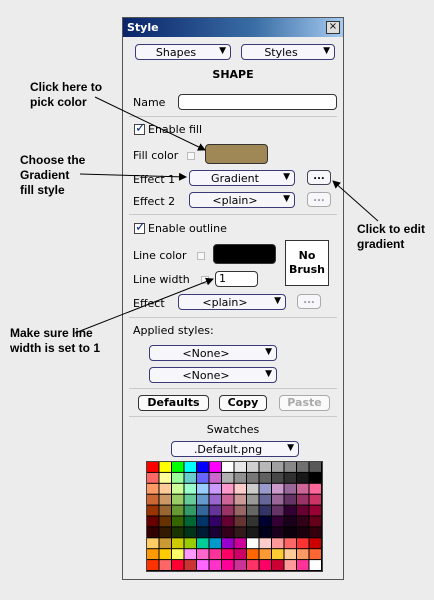  Describe the element at coordinates (140, 128) in the screenshot. I see `enable-fill-checkbox: ✓` at that location.